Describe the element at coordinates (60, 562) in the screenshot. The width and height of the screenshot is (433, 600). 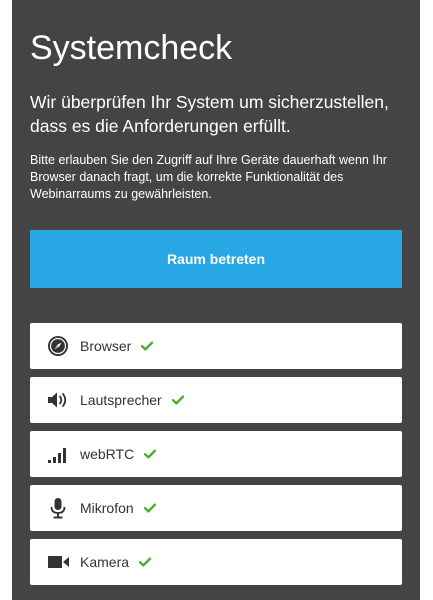
I see `video-camera-icon` at that location.